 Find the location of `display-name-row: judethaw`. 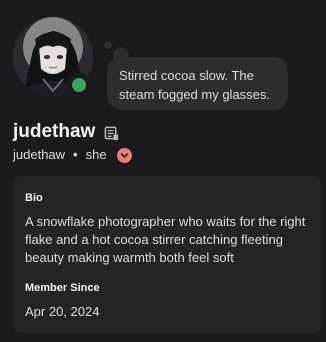

display-name-row: judethaw is located at coordinates (66, 132).